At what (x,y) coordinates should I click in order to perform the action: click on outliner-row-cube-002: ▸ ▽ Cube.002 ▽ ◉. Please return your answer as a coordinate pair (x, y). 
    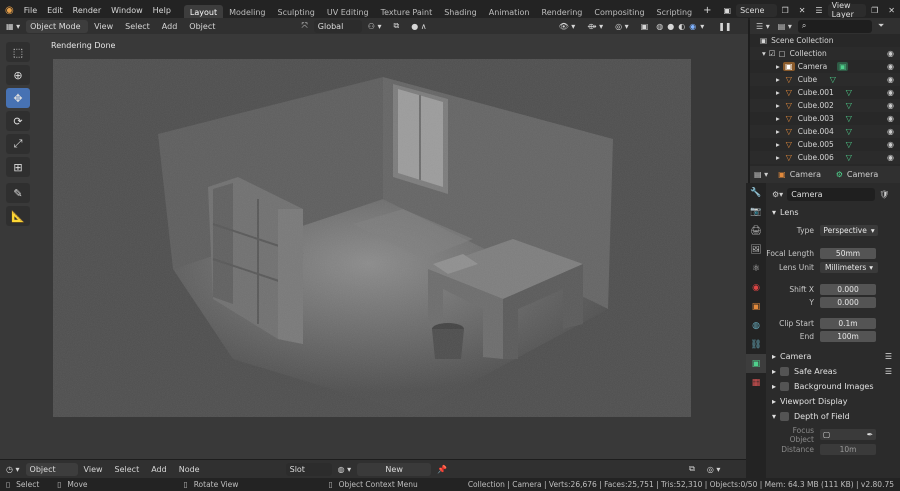
    Looking at the image, I should click on (825, 105).